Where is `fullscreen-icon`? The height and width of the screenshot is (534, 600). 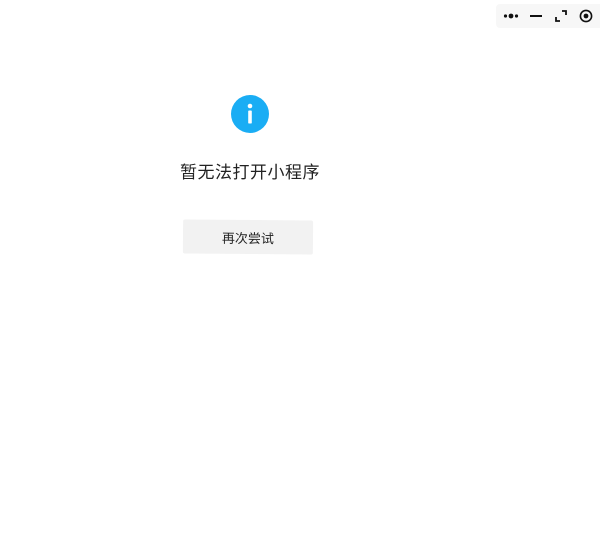
fullscreen-icon is located at coordinates (560, 16).